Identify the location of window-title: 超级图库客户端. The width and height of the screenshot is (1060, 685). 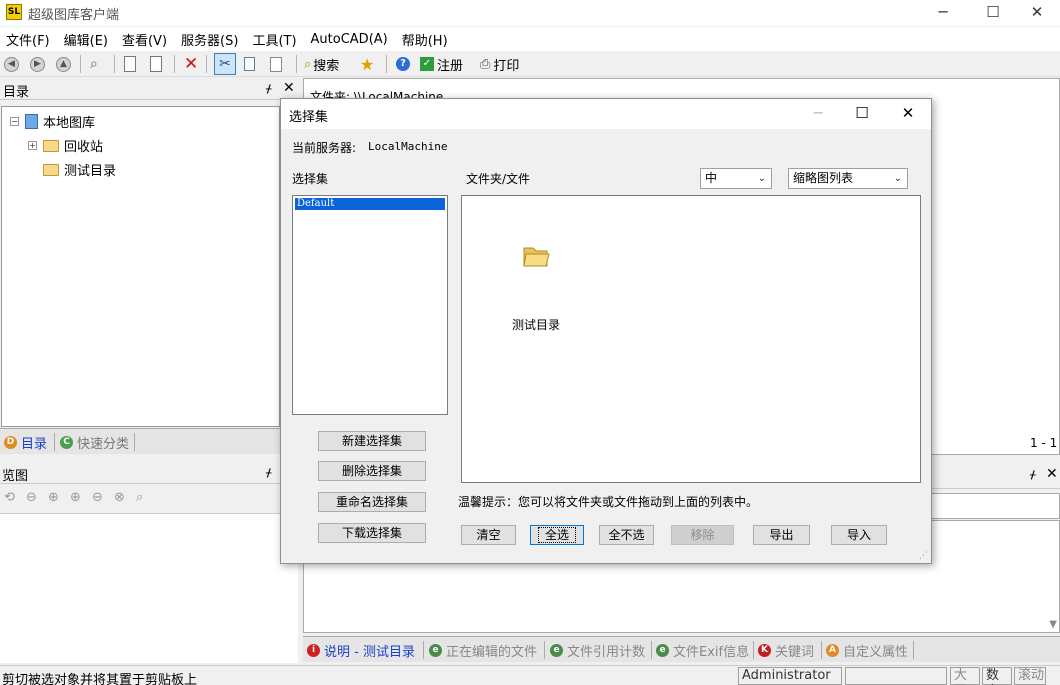
(74, 15).